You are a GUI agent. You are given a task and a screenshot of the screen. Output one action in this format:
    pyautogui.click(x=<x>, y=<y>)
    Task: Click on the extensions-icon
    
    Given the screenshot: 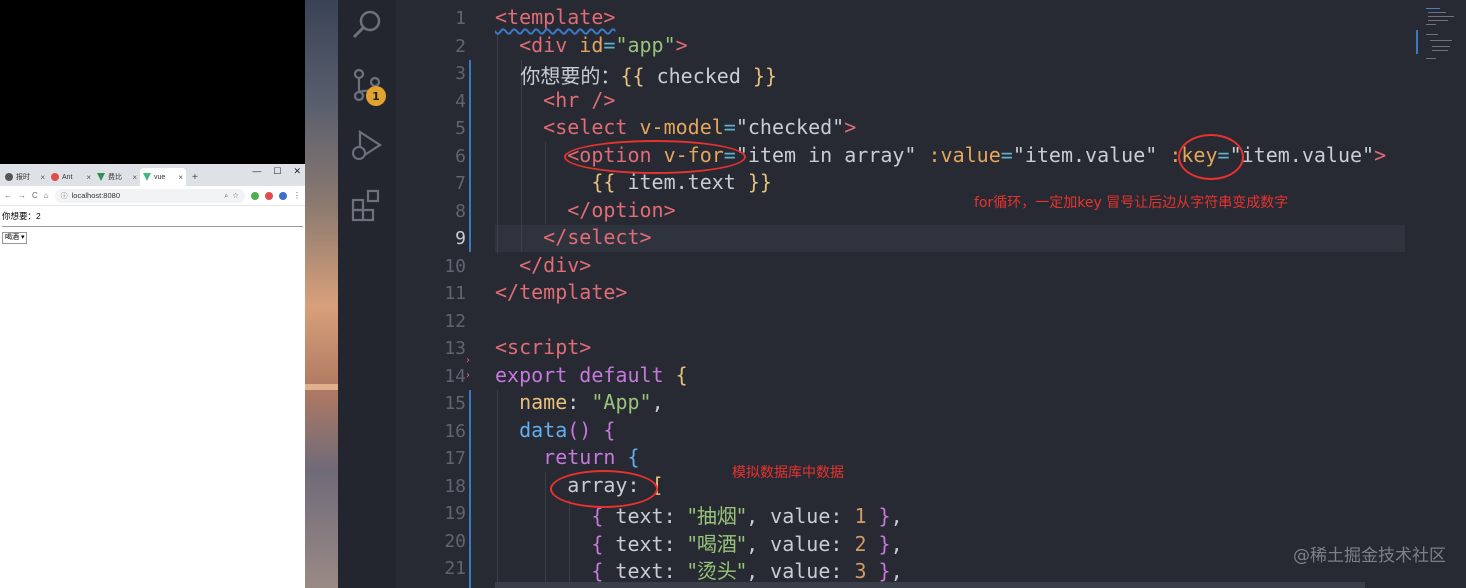 What is the action you would take?
    pyautogui.click(x=367, y=205)
    